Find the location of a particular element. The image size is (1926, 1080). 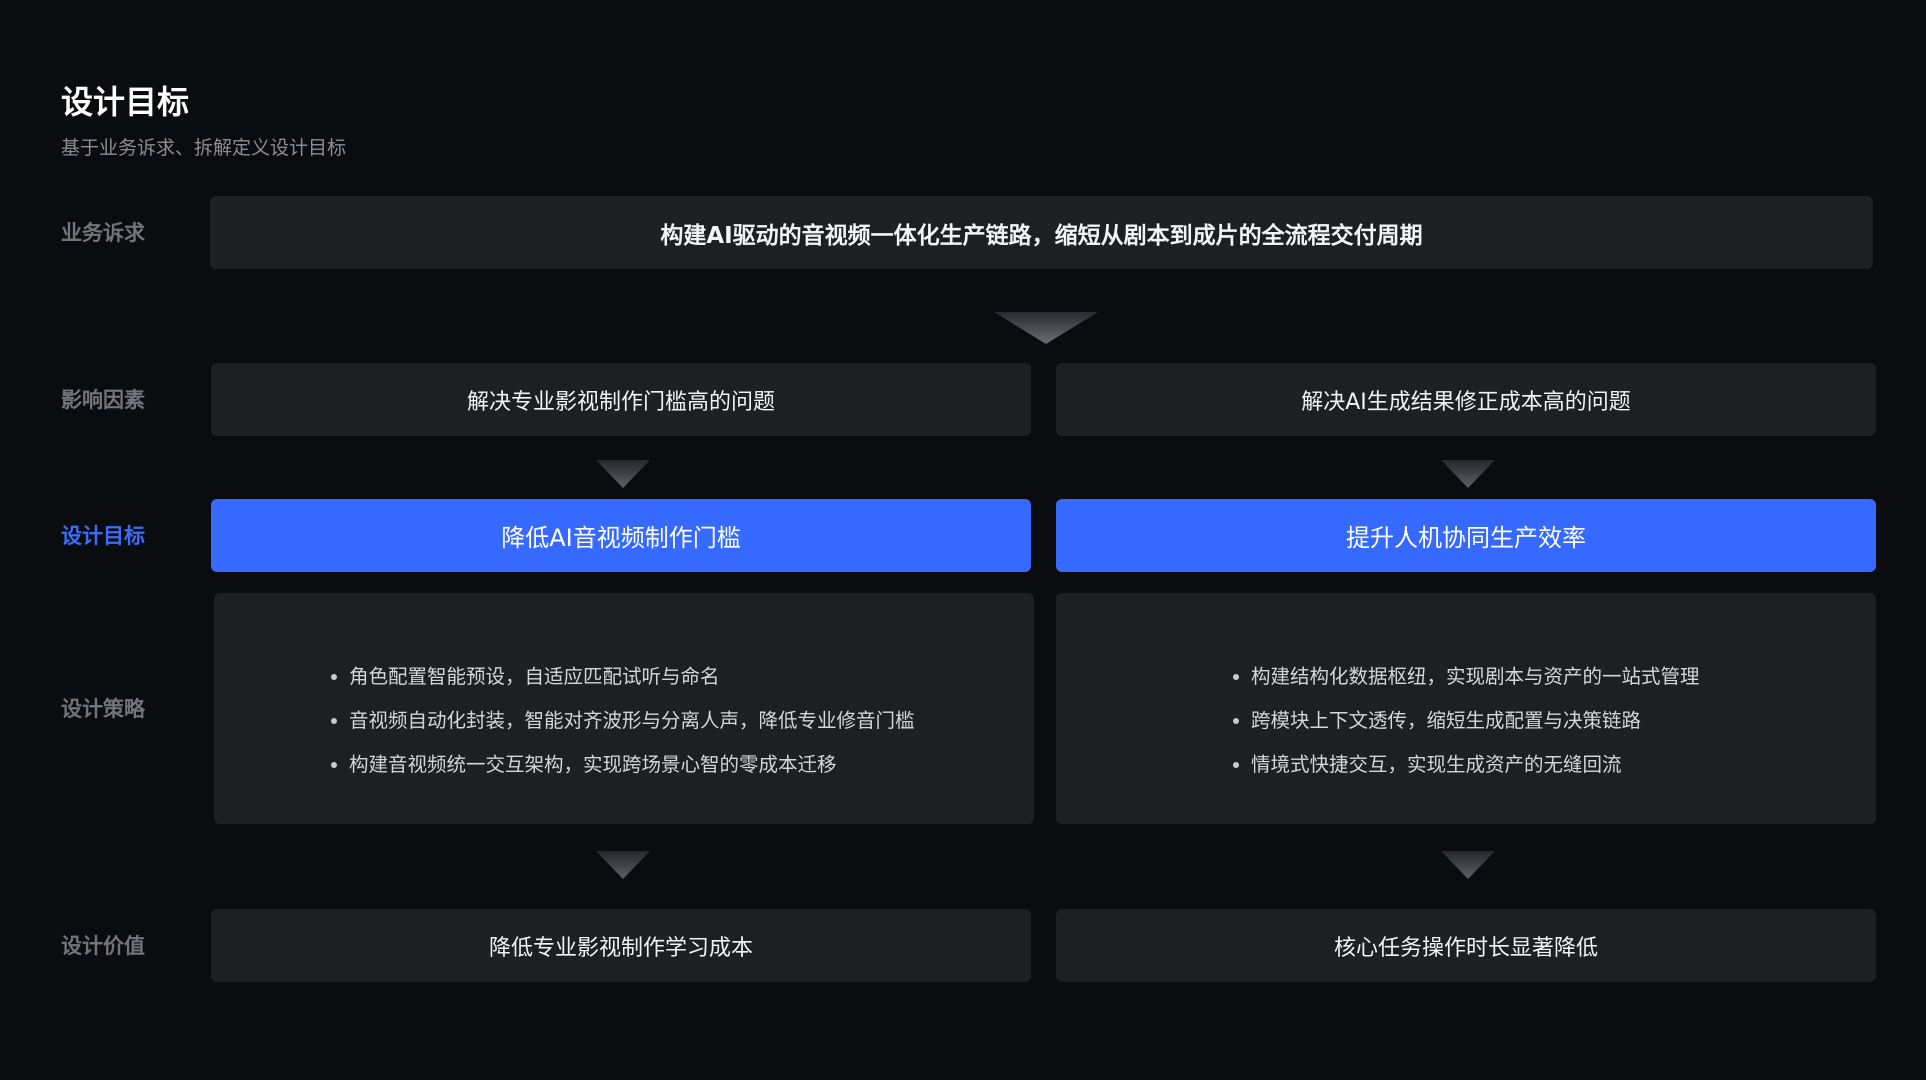

value-text-left: 降低专业影视制作学习成本 is located at coordinates (620, 948).